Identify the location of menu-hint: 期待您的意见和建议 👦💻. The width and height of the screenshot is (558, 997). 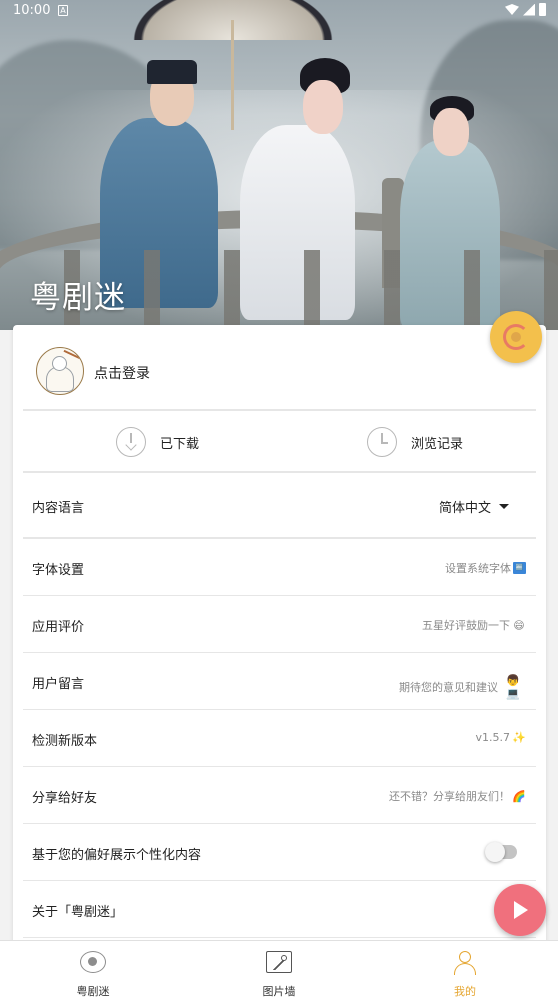
(462, 687).